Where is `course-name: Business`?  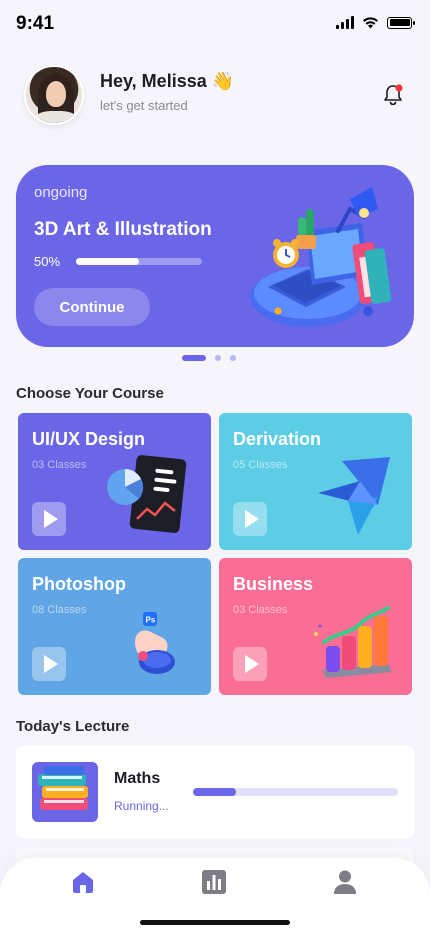
course-name: Business is located at coordinates (273, 584).